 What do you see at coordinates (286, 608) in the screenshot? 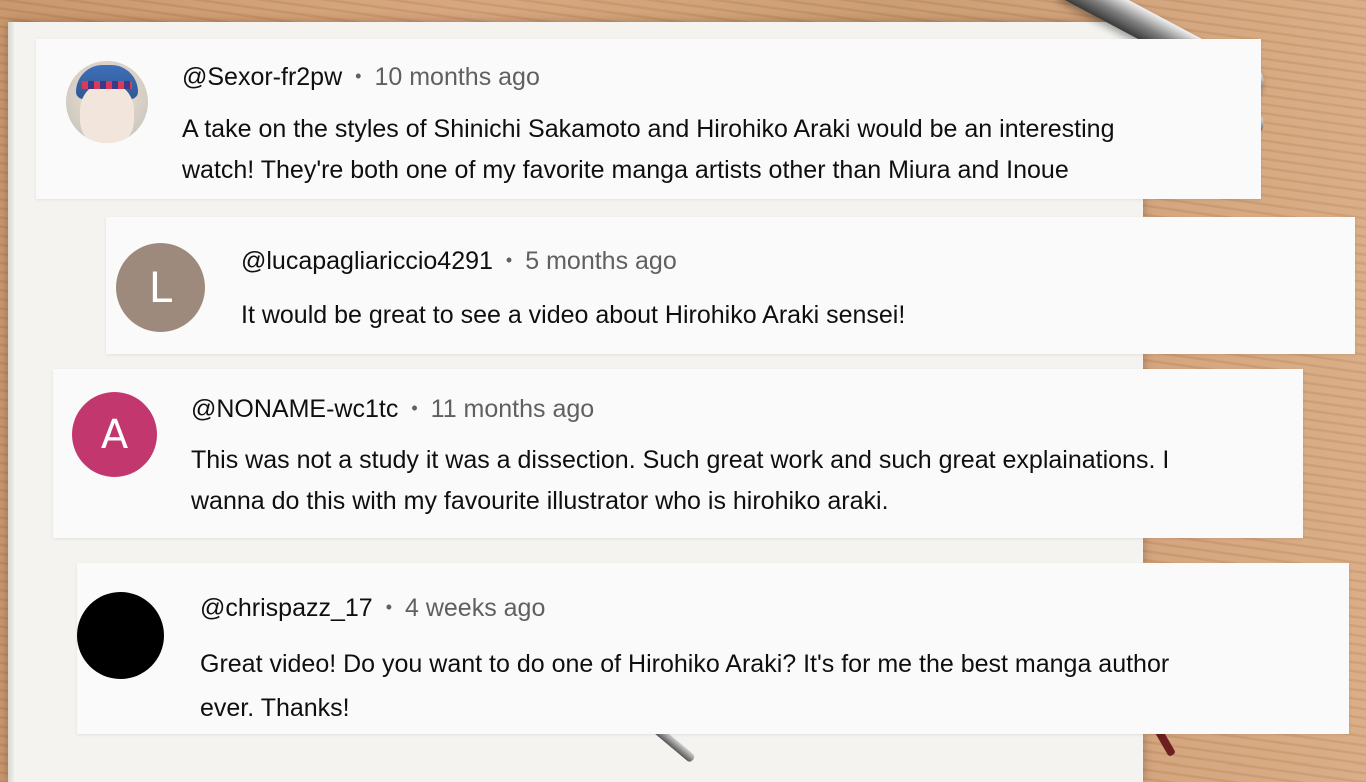
I see `comment-author: @chrispazz_17` at bounding box center [286, 608].